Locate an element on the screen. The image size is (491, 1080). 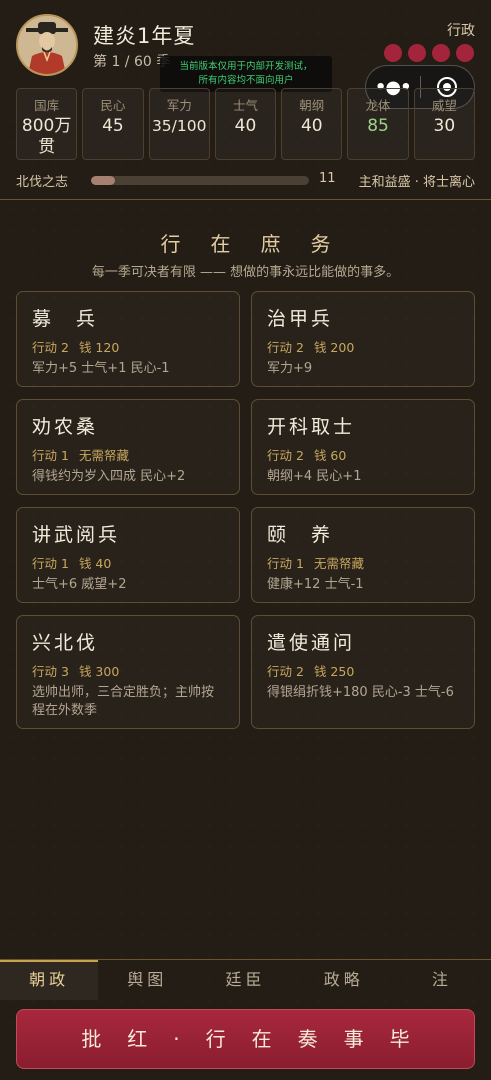
stat-military: 军力 35/100 is located at coordinates (179, 124).